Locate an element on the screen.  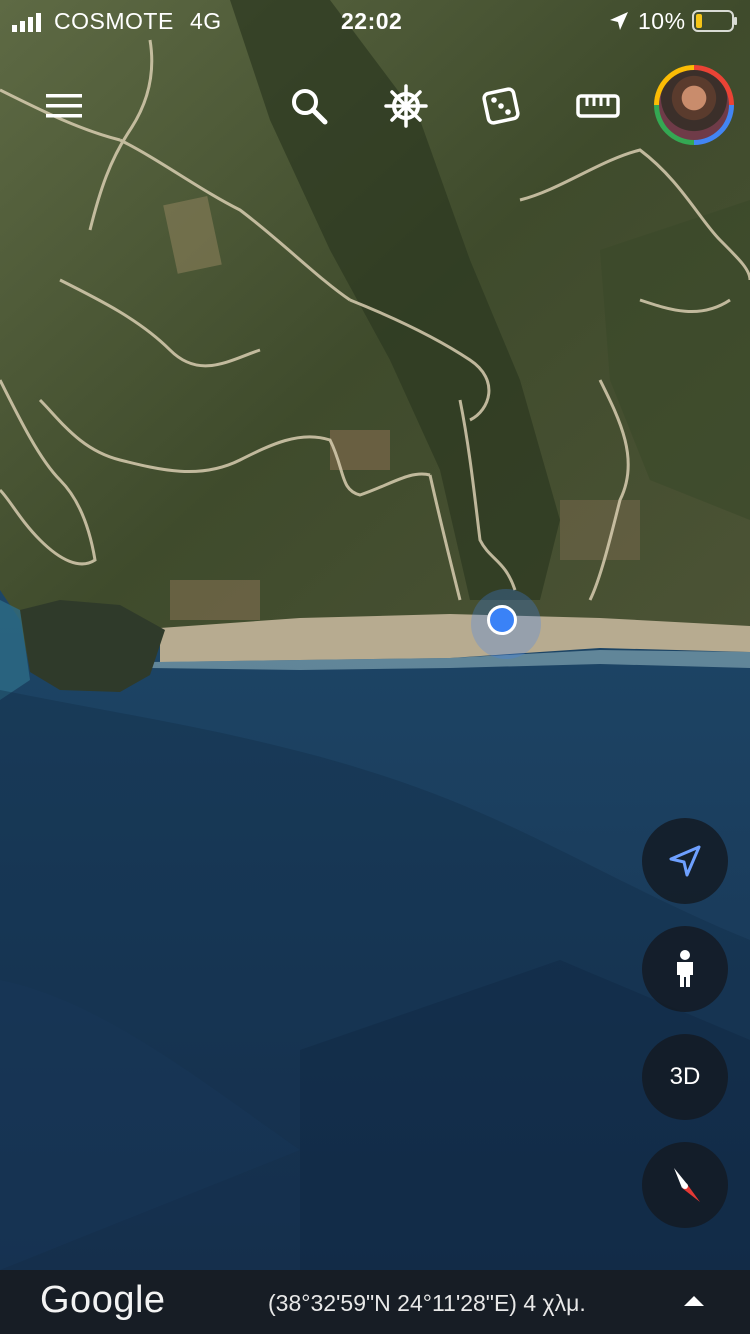
coordinates-readout: (38°32'59"N 24°11'28"E) 4 χλμ. is located at coordinates (427, 1303).